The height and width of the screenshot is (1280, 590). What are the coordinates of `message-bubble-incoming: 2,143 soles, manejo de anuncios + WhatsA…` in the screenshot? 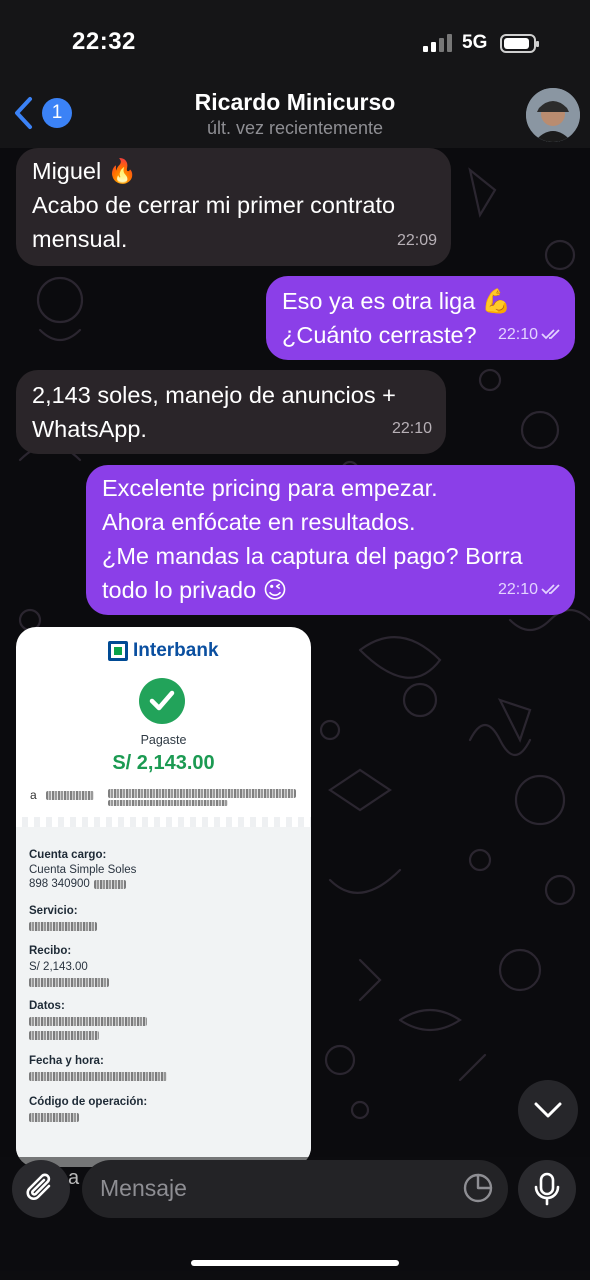 It's located at (231, 412).